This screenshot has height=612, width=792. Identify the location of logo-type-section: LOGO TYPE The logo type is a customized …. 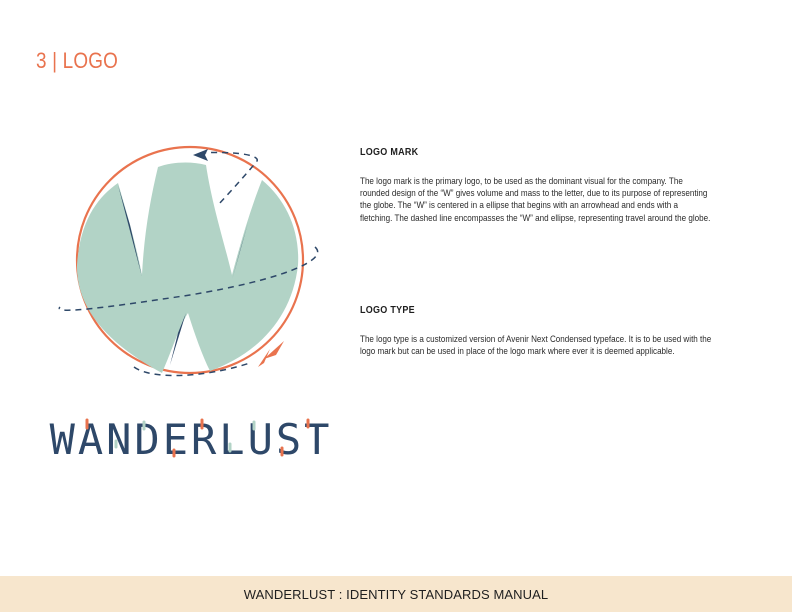
(540, 331).